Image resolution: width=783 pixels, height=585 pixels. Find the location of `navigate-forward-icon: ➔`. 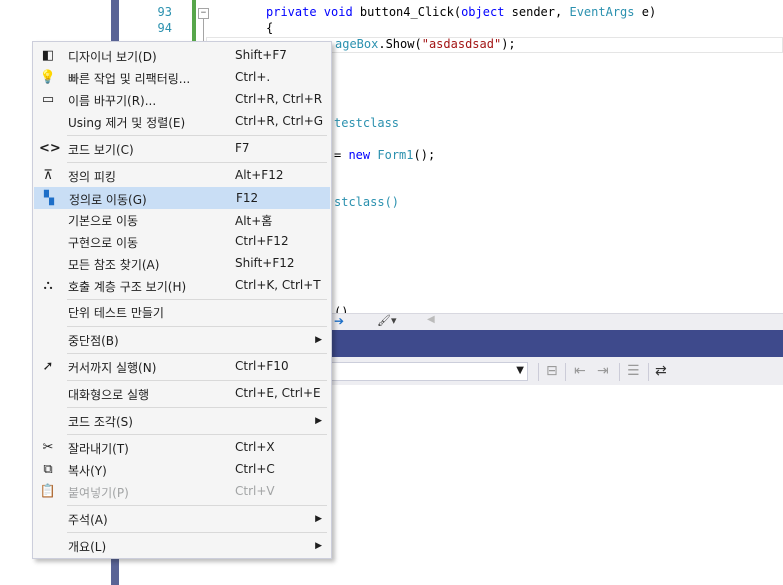

navigate-forward-icon: ➔ is located at coordinates (339, 321).